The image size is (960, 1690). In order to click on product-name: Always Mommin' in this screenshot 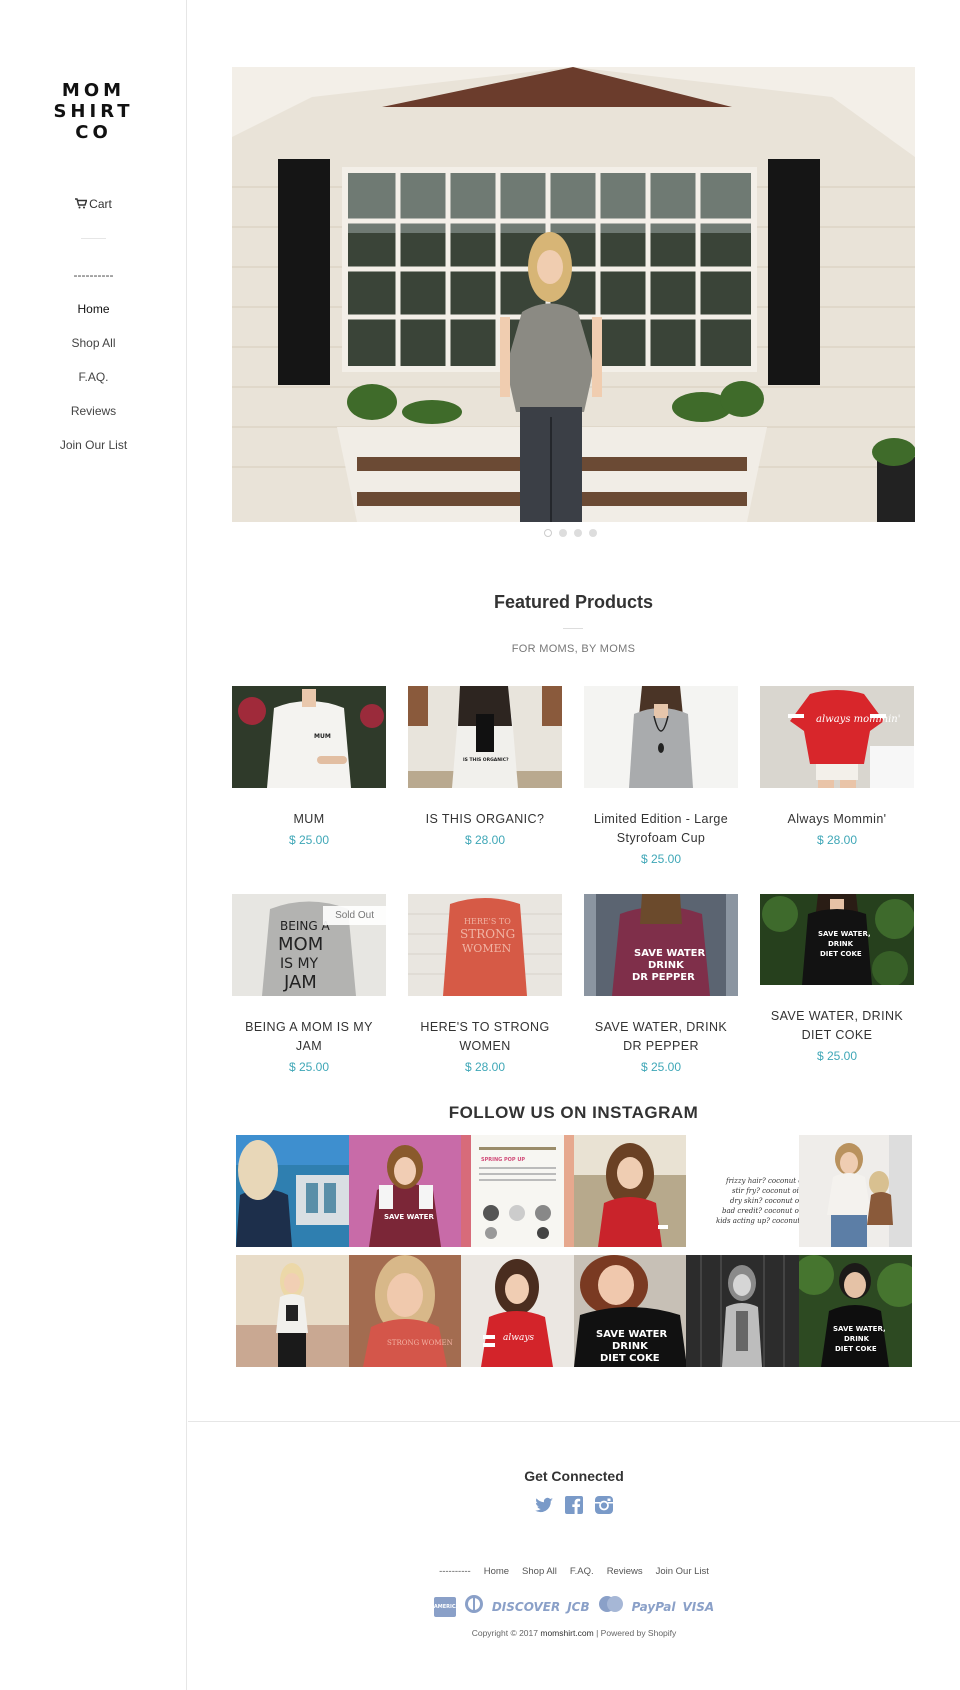, I will do `click(837, 819)`.